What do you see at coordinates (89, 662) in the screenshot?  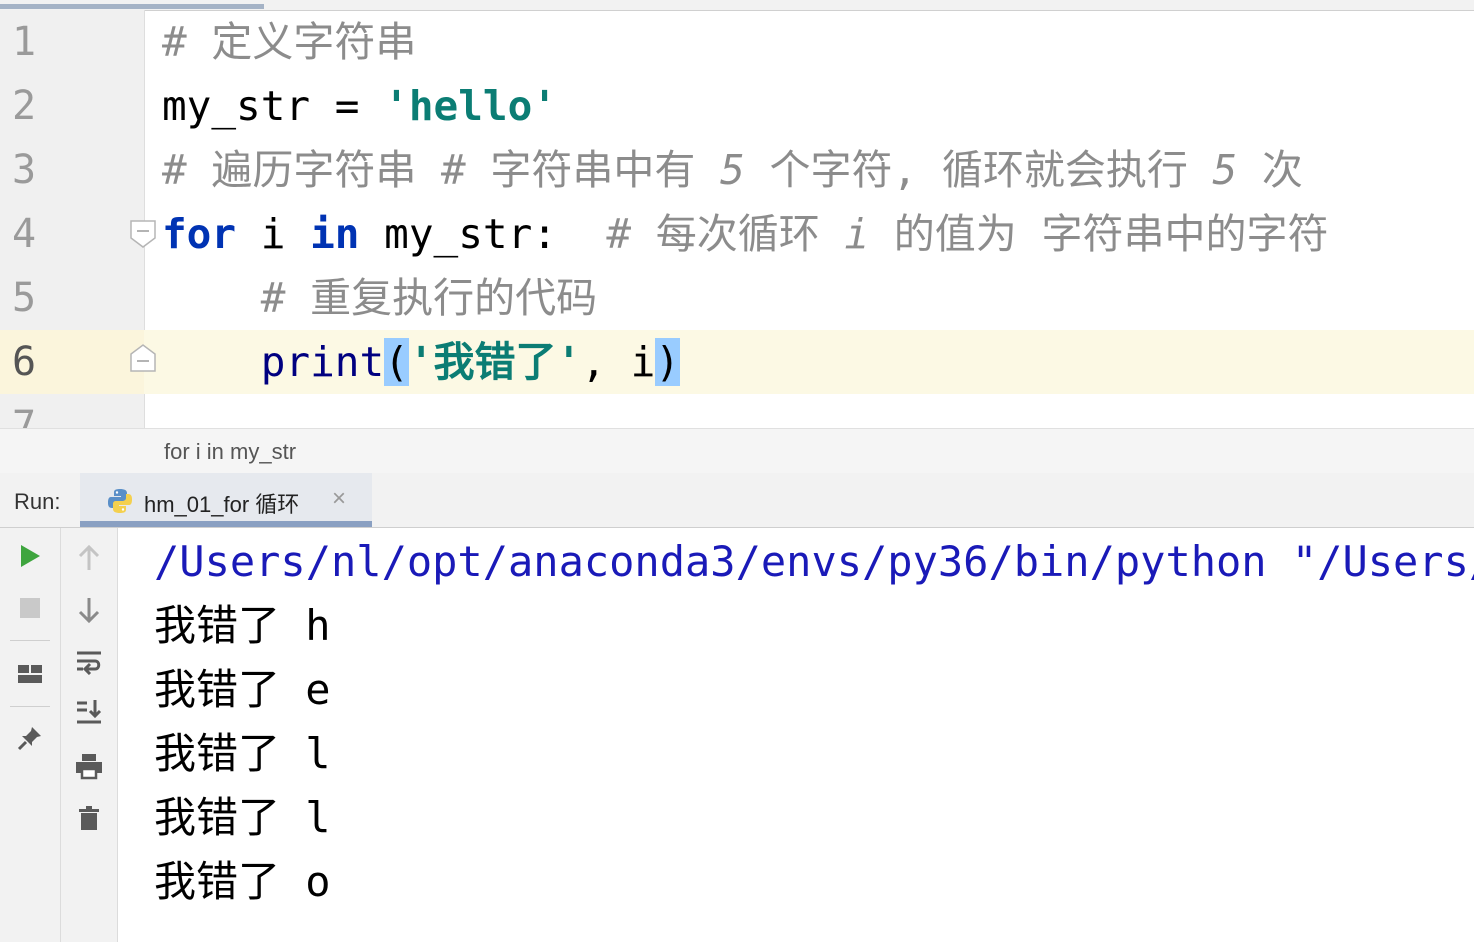 I see `soft-wrap-icon` at bounding box center [89, 662].